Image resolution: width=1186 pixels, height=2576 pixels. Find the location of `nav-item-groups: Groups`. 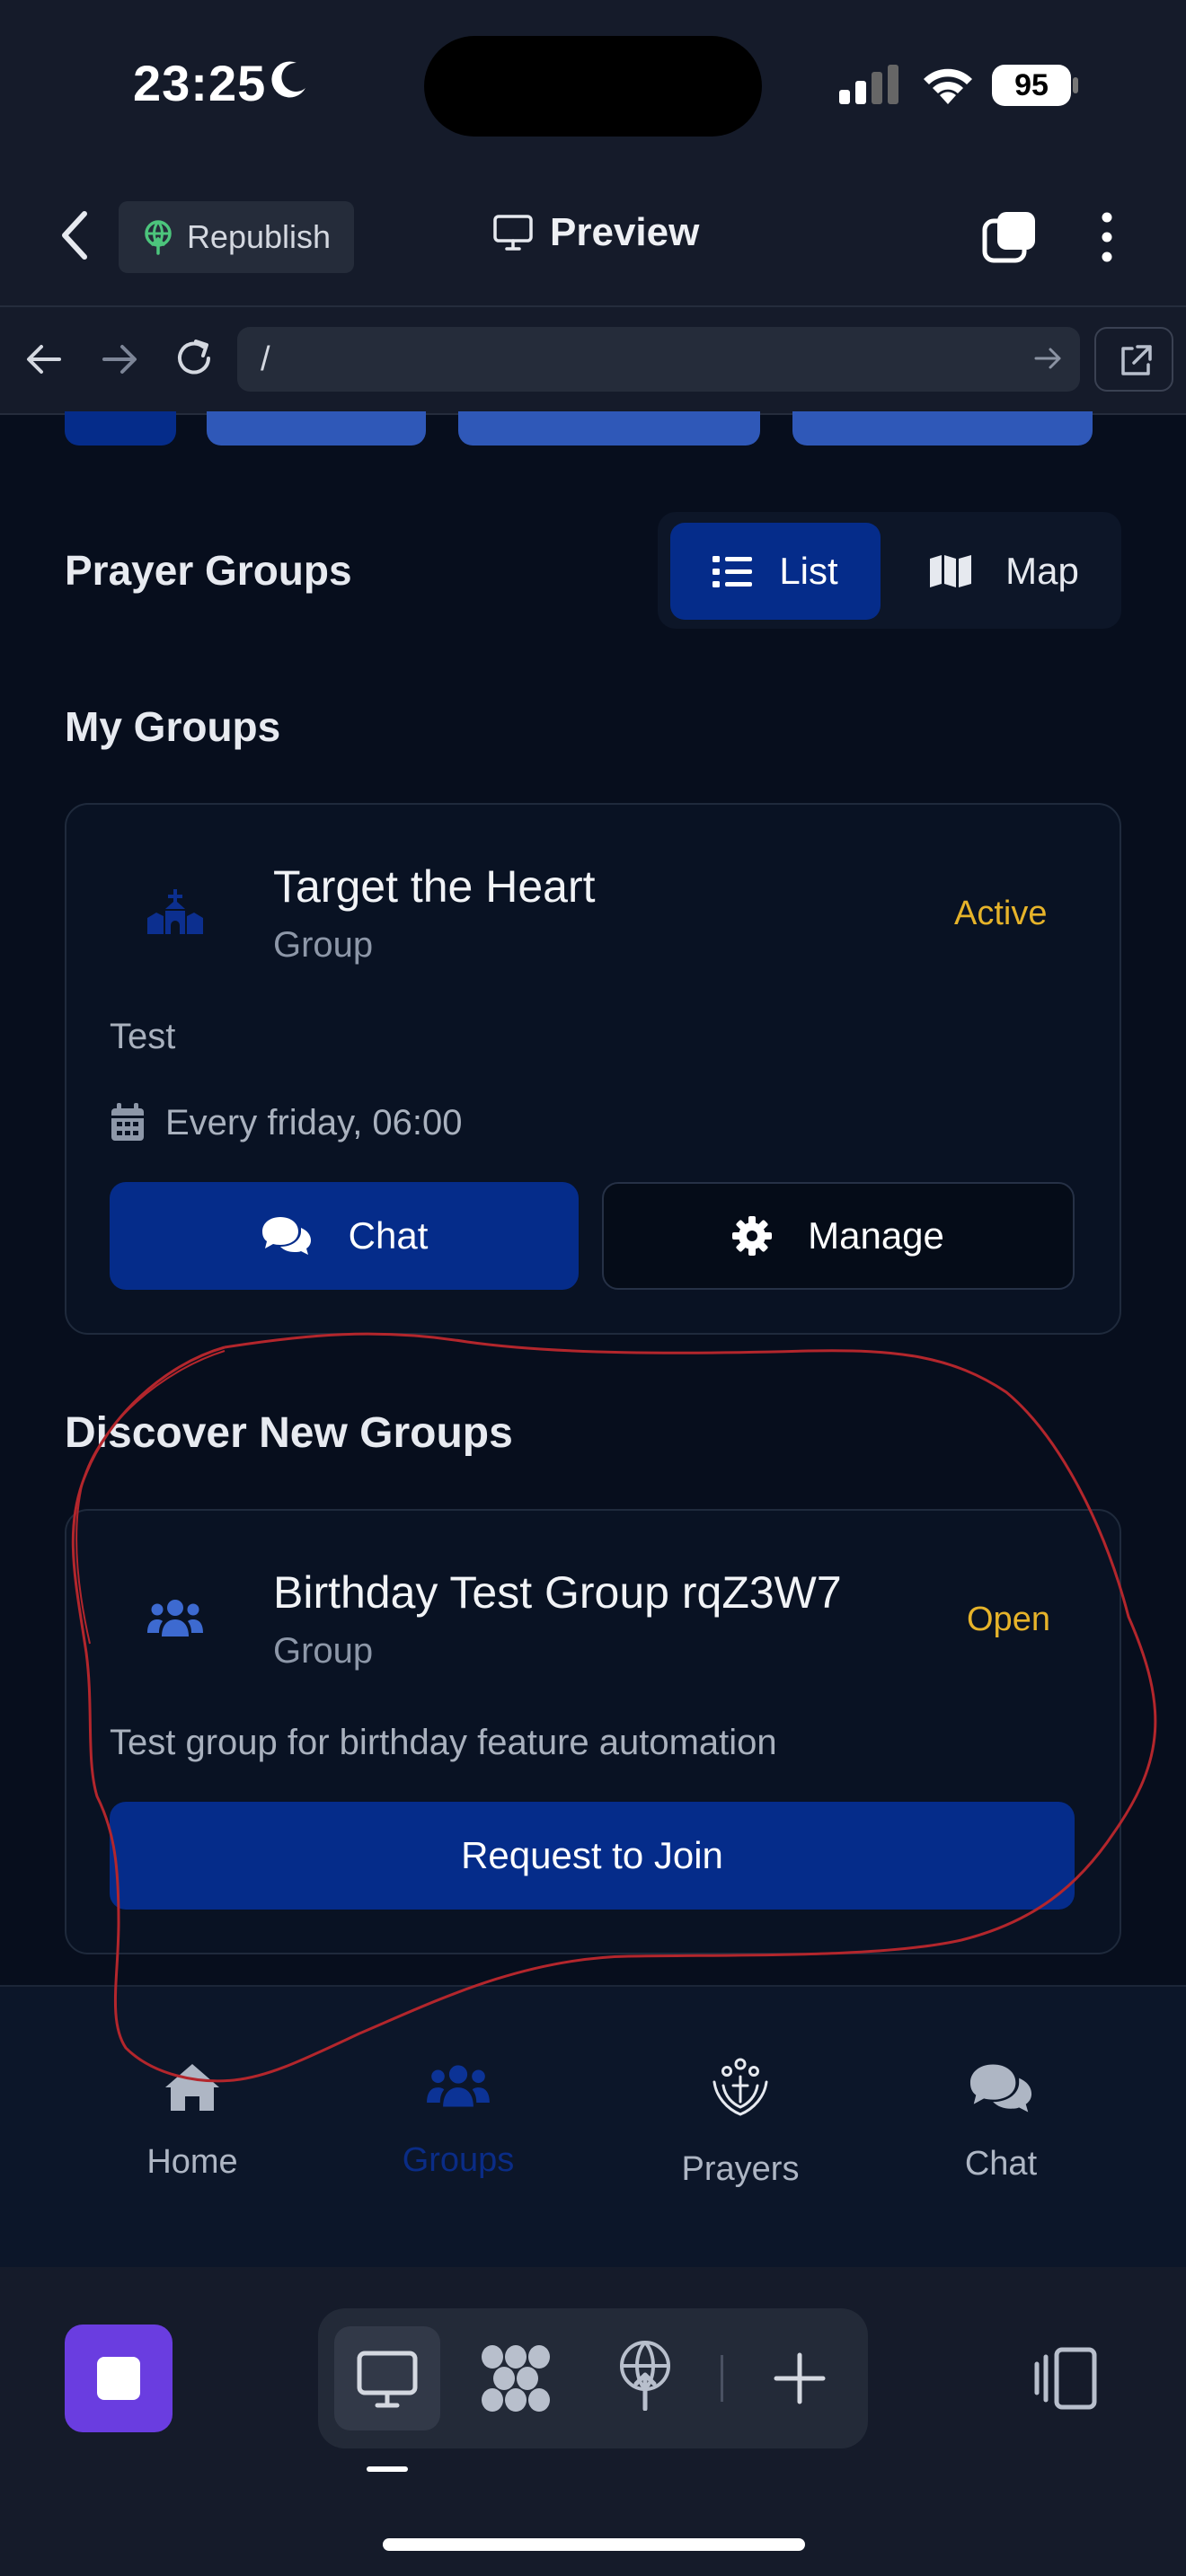

nav-item-groups: Groups is located at coordinates (458, 2121).